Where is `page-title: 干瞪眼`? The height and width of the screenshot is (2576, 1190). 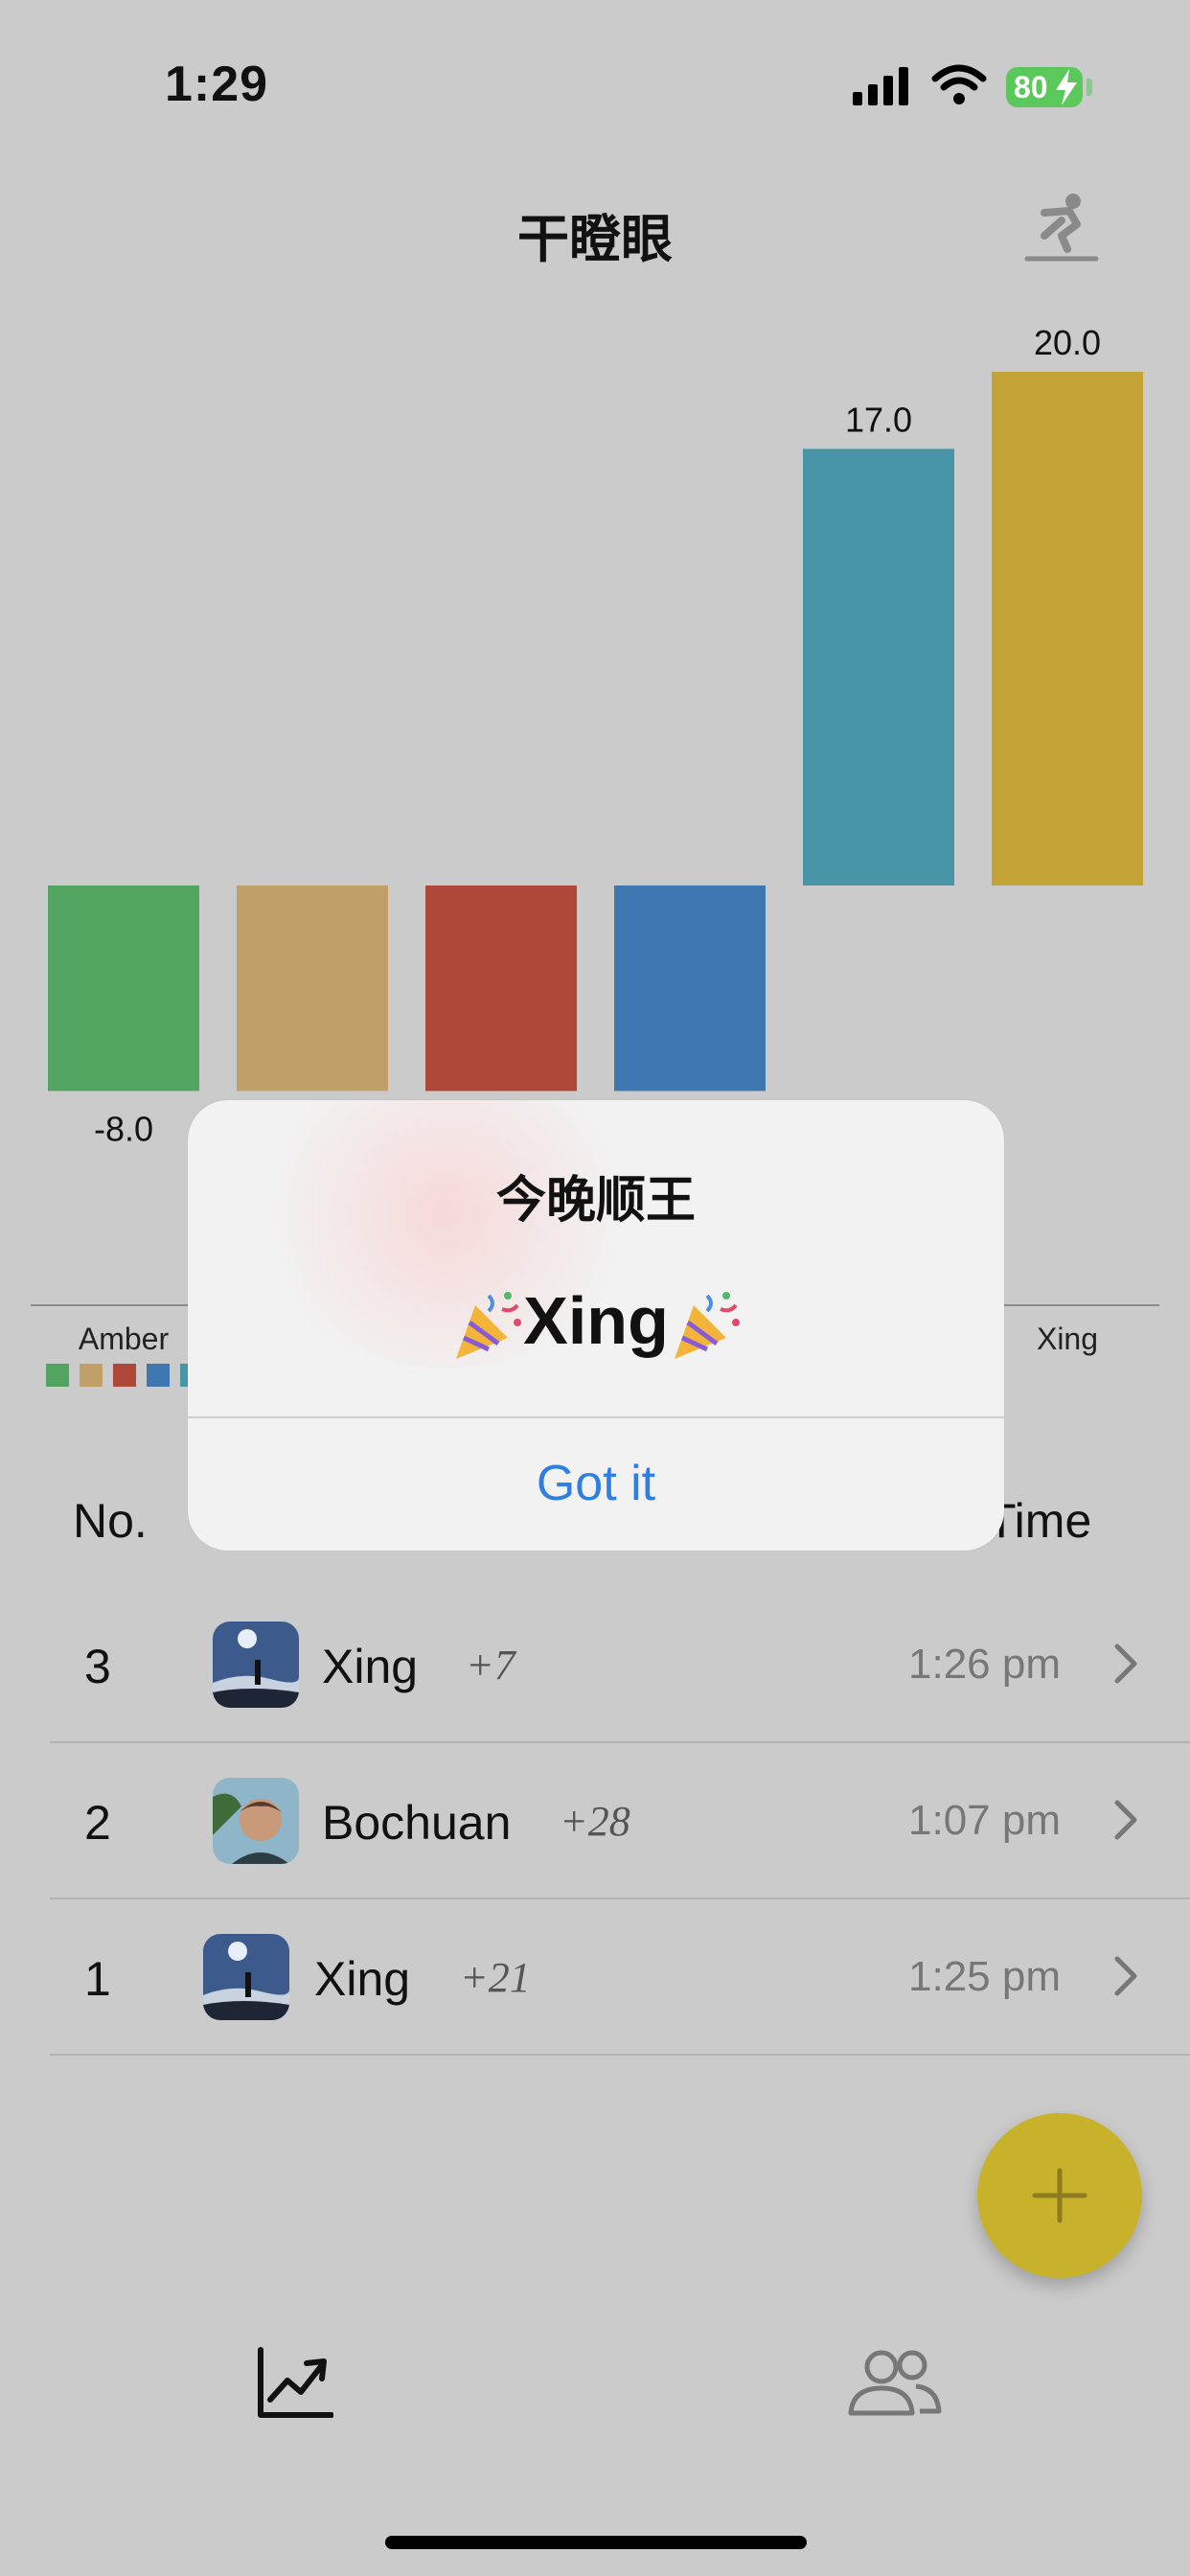
page-title: 干瞪眼 is located at coordinates (595, 239).